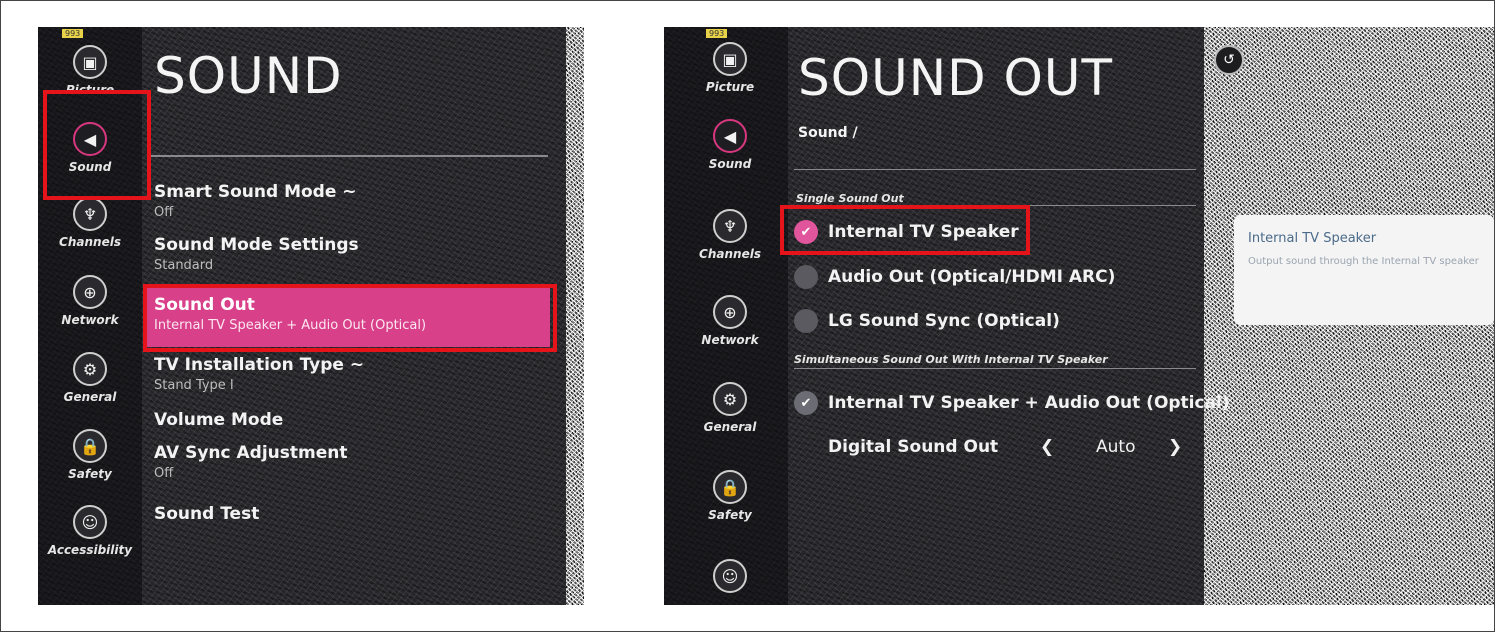 Image resolution: width=1495 pixels, height=632 pixels. I want to click on sidebar-item-accessibility: ☺, so click(730, 576).